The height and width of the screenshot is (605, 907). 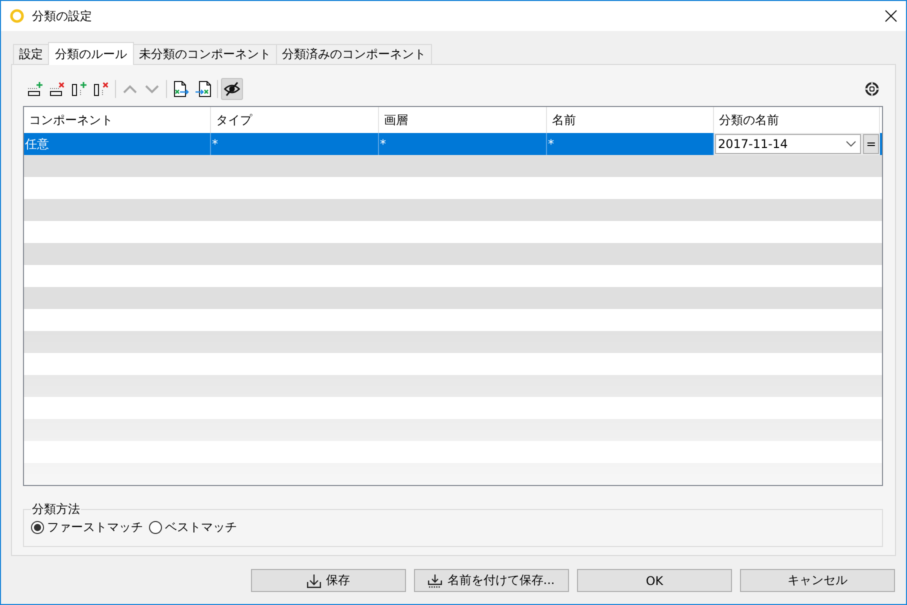 What do you see at coordinates (17, 16) in the screenshot?
I see `ring-icon` at bounding box center [17, 16].